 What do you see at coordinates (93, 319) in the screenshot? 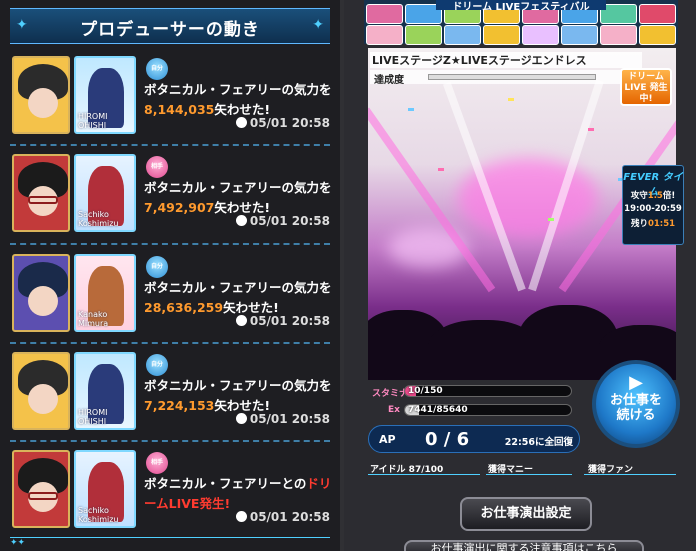
I see `card-name: Kanako Mimura` at bounding box center [93, 319].